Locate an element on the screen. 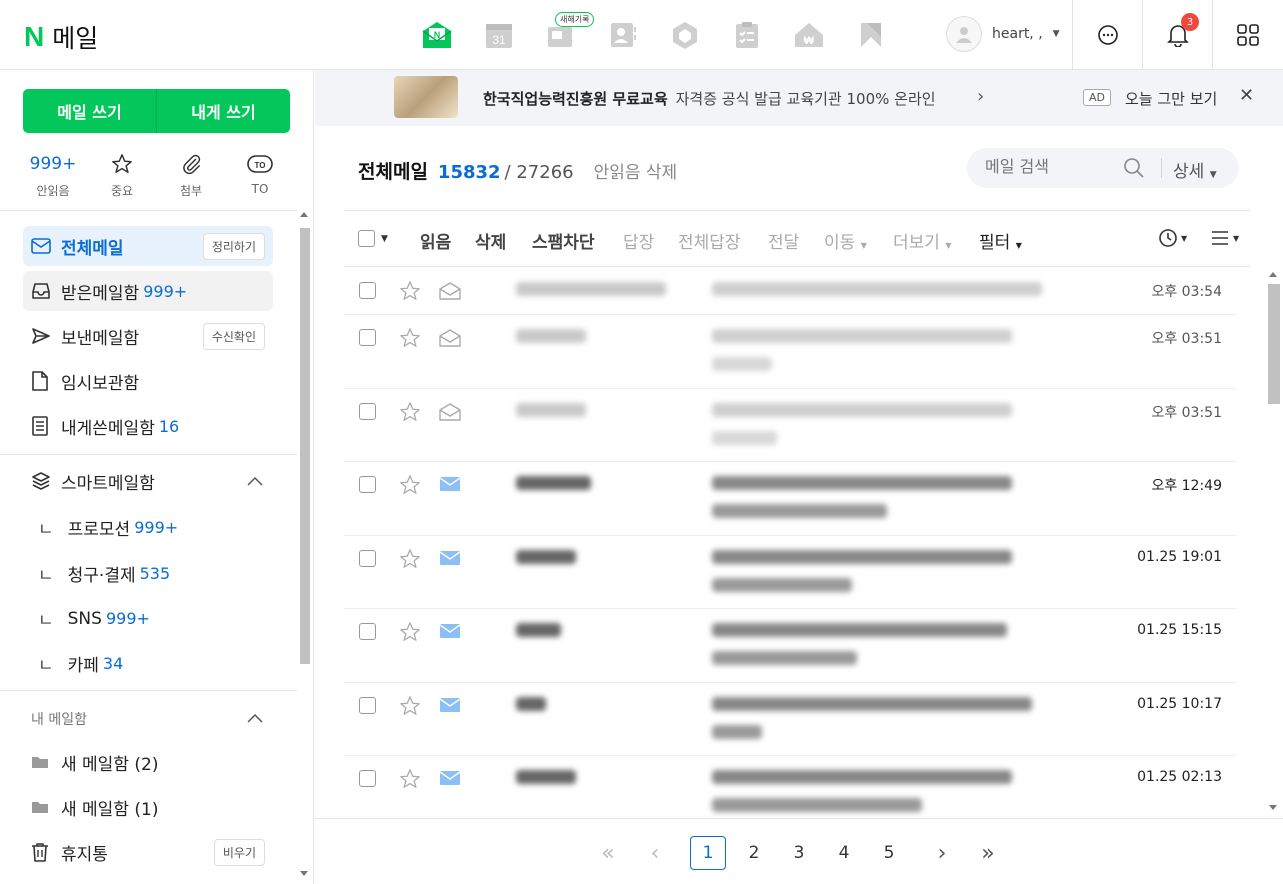  sidebar-scroll-thumb is located at coordinates (305, 446).